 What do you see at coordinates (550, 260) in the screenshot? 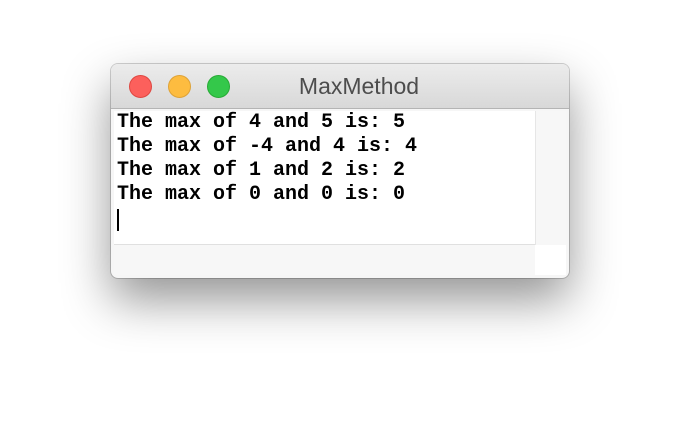
I see `scrollbar-corner` at bounding box center [550, 260].